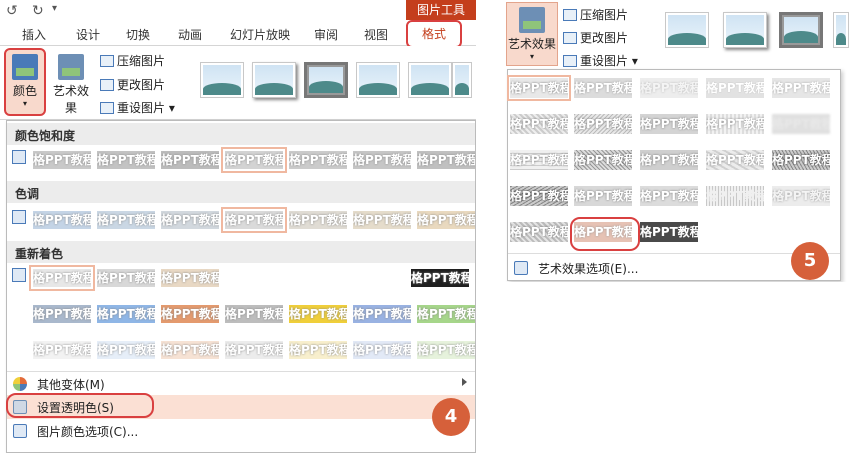 Image resolution: width=850 pixels, height=453 pixels. Describe the element at coordinates (326, 34) in the screenshot. I see `tab-review: 审阅` at that location.